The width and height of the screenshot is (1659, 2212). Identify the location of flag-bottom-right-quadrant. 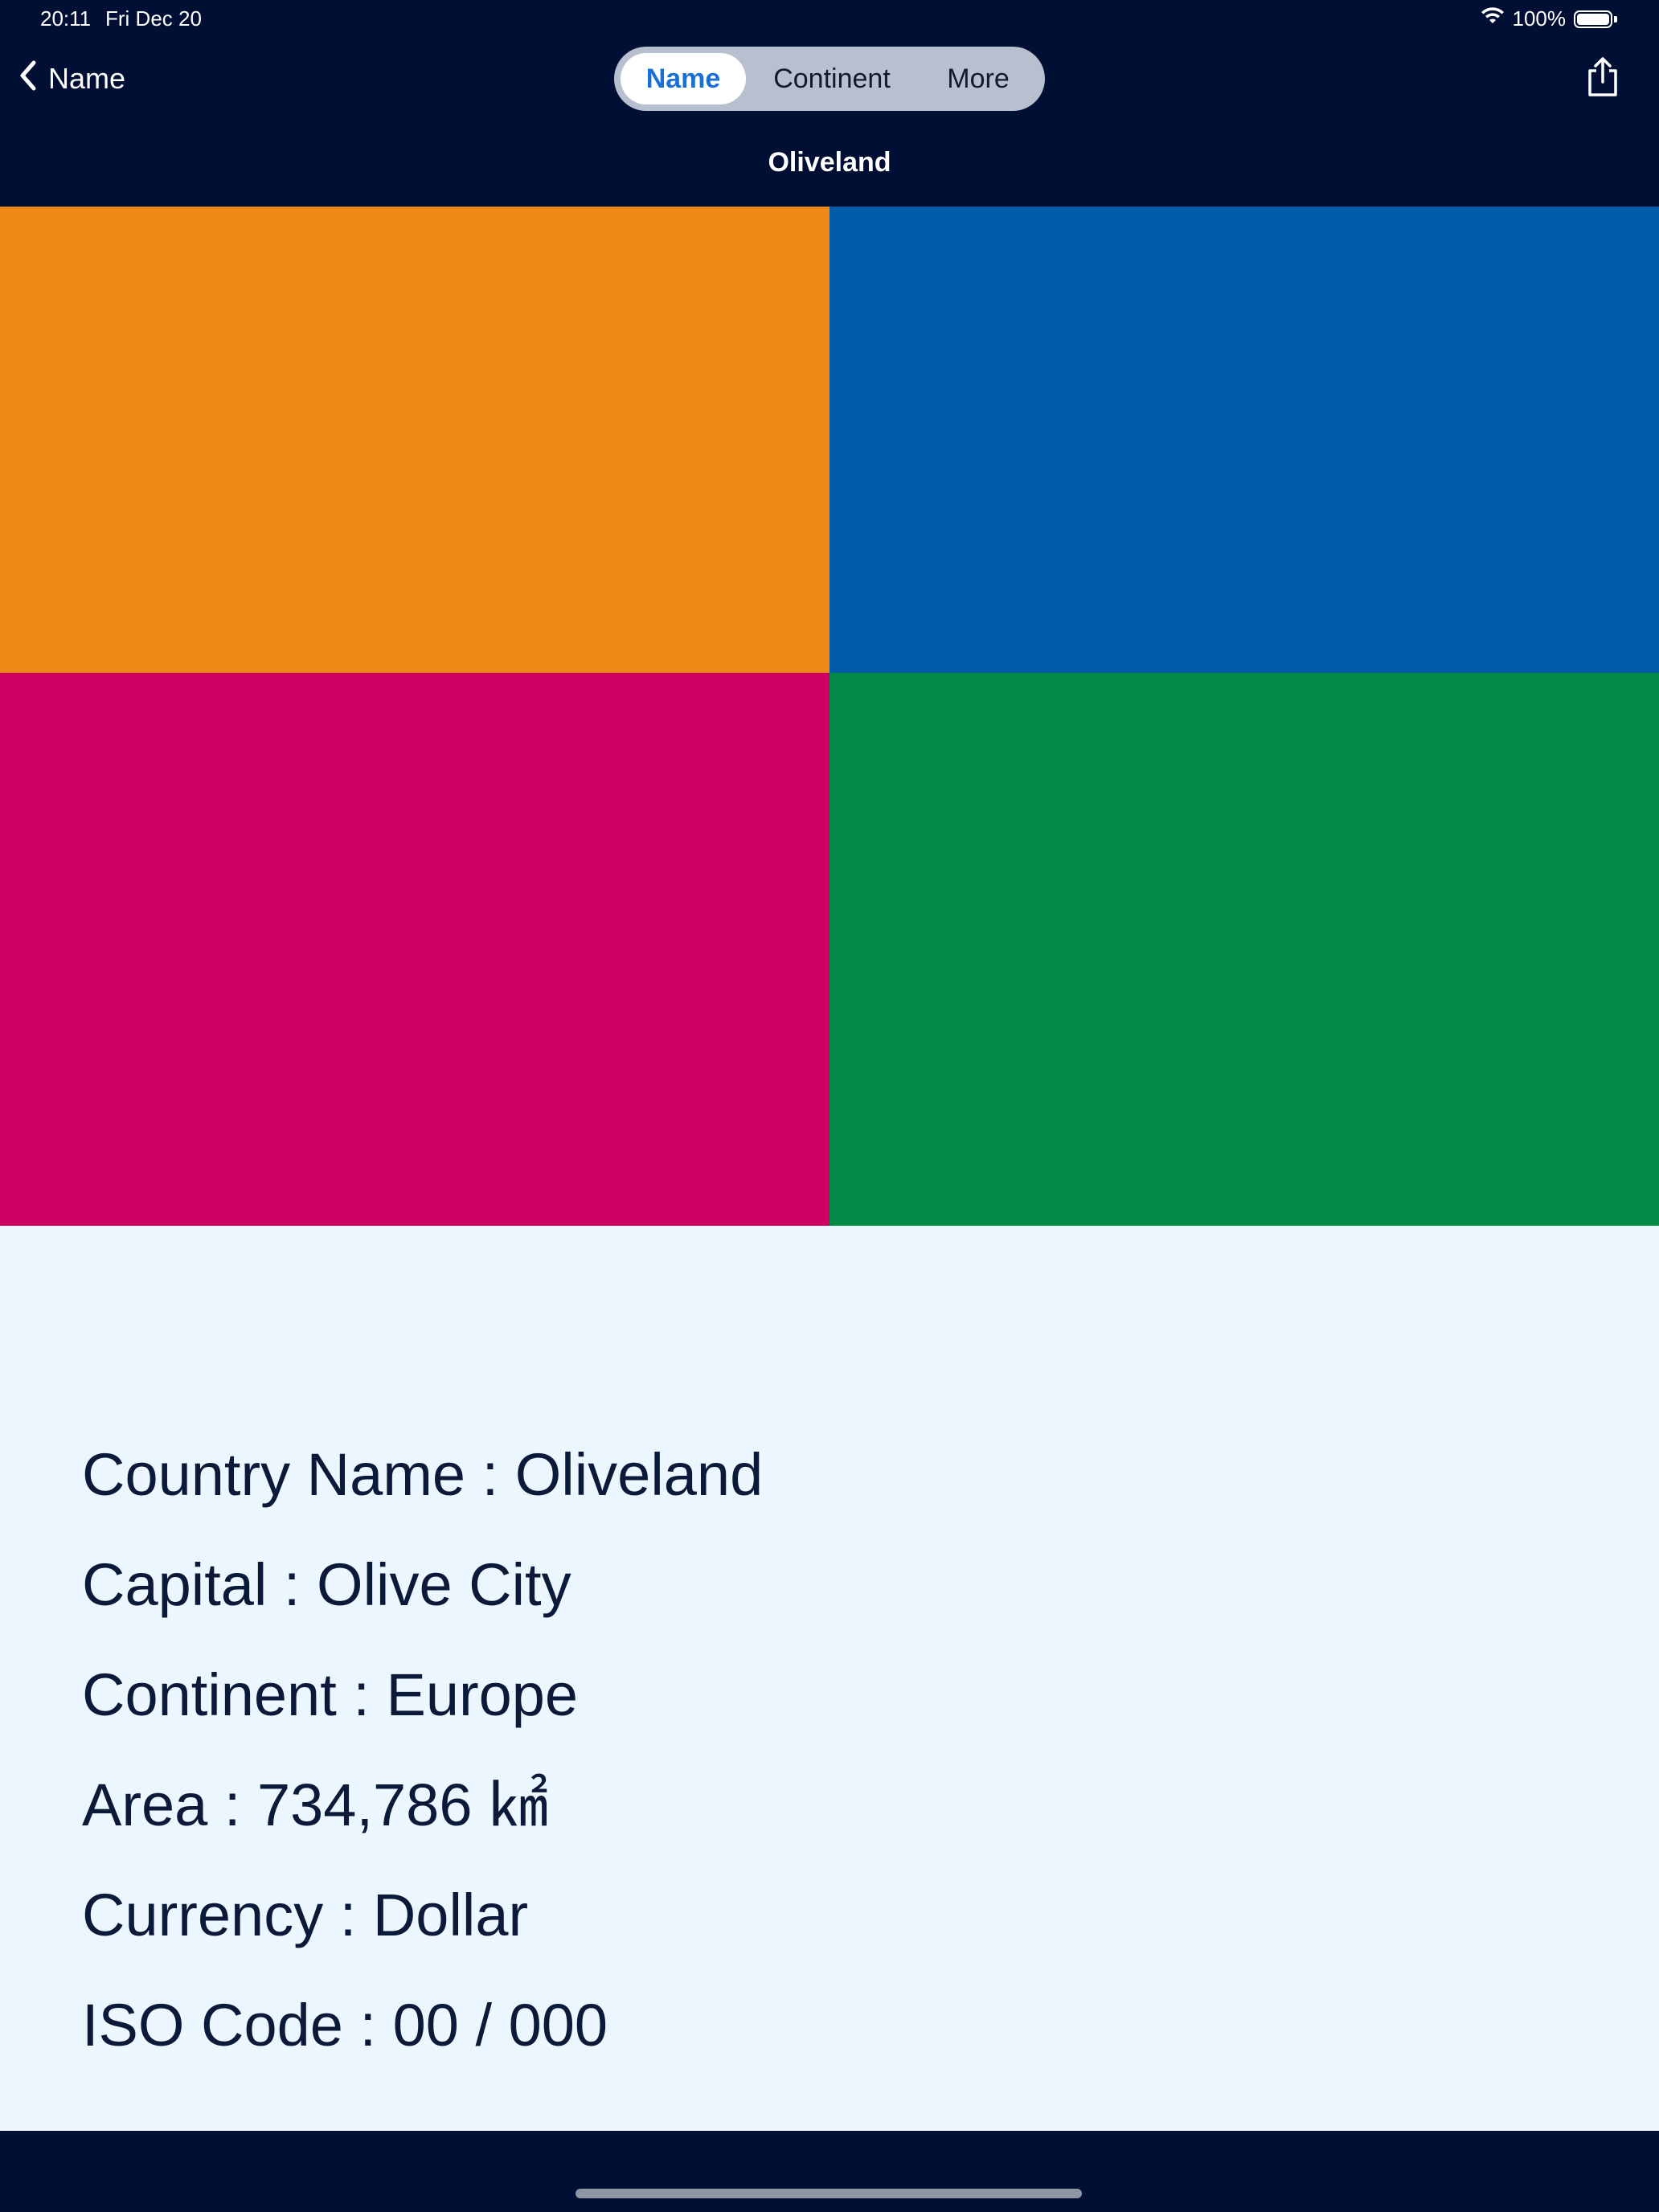
(1244, 949).